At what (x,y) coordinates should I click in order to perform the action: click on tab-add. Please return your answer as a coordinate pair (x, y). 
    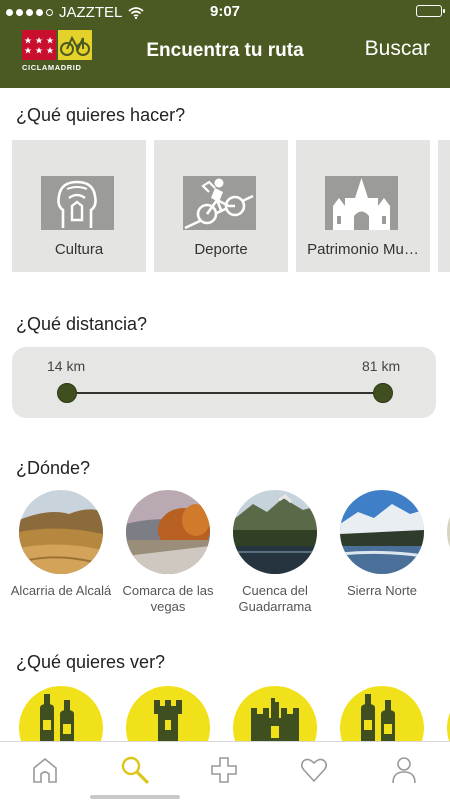
    Looking at the image, I should click on (224, 770).